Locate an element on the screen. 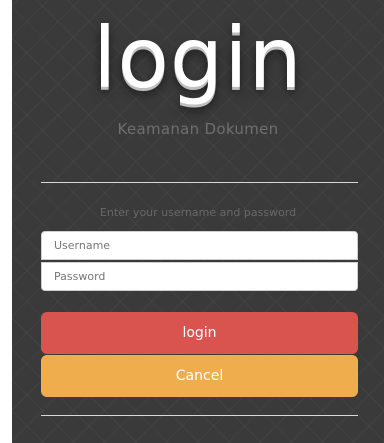 Image resolution: width=384 pixels, height=443 pixels. login-button: login is located at coordinates (199, 333).